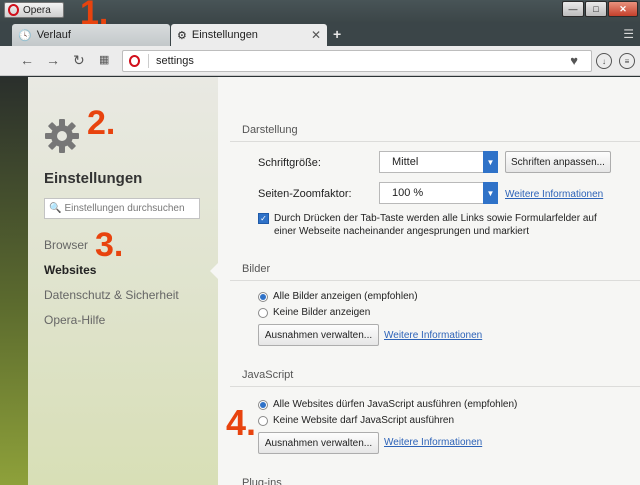 The height and width of the screenshot is (485, 640). I want to click on forward-icon: →, so click(53, 60).